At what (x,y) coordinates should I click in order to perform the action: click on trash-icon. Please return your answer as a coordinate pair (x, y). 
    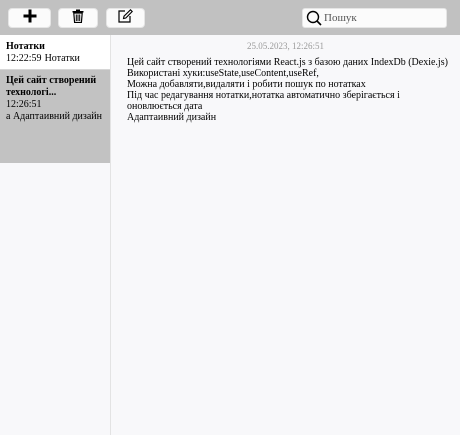
    Looking at the image, I should click on (78, 18).